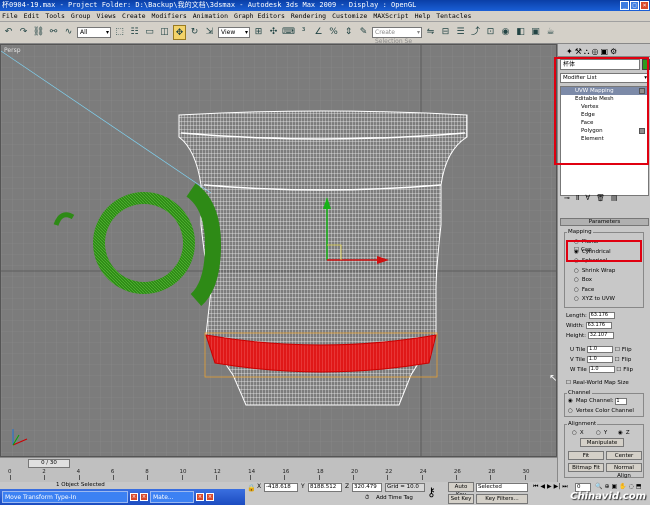 Image resolution: width=650 pixels, height=505 pixels. I want to click on height-spinner: Height: 32.107, so click(590, 336).